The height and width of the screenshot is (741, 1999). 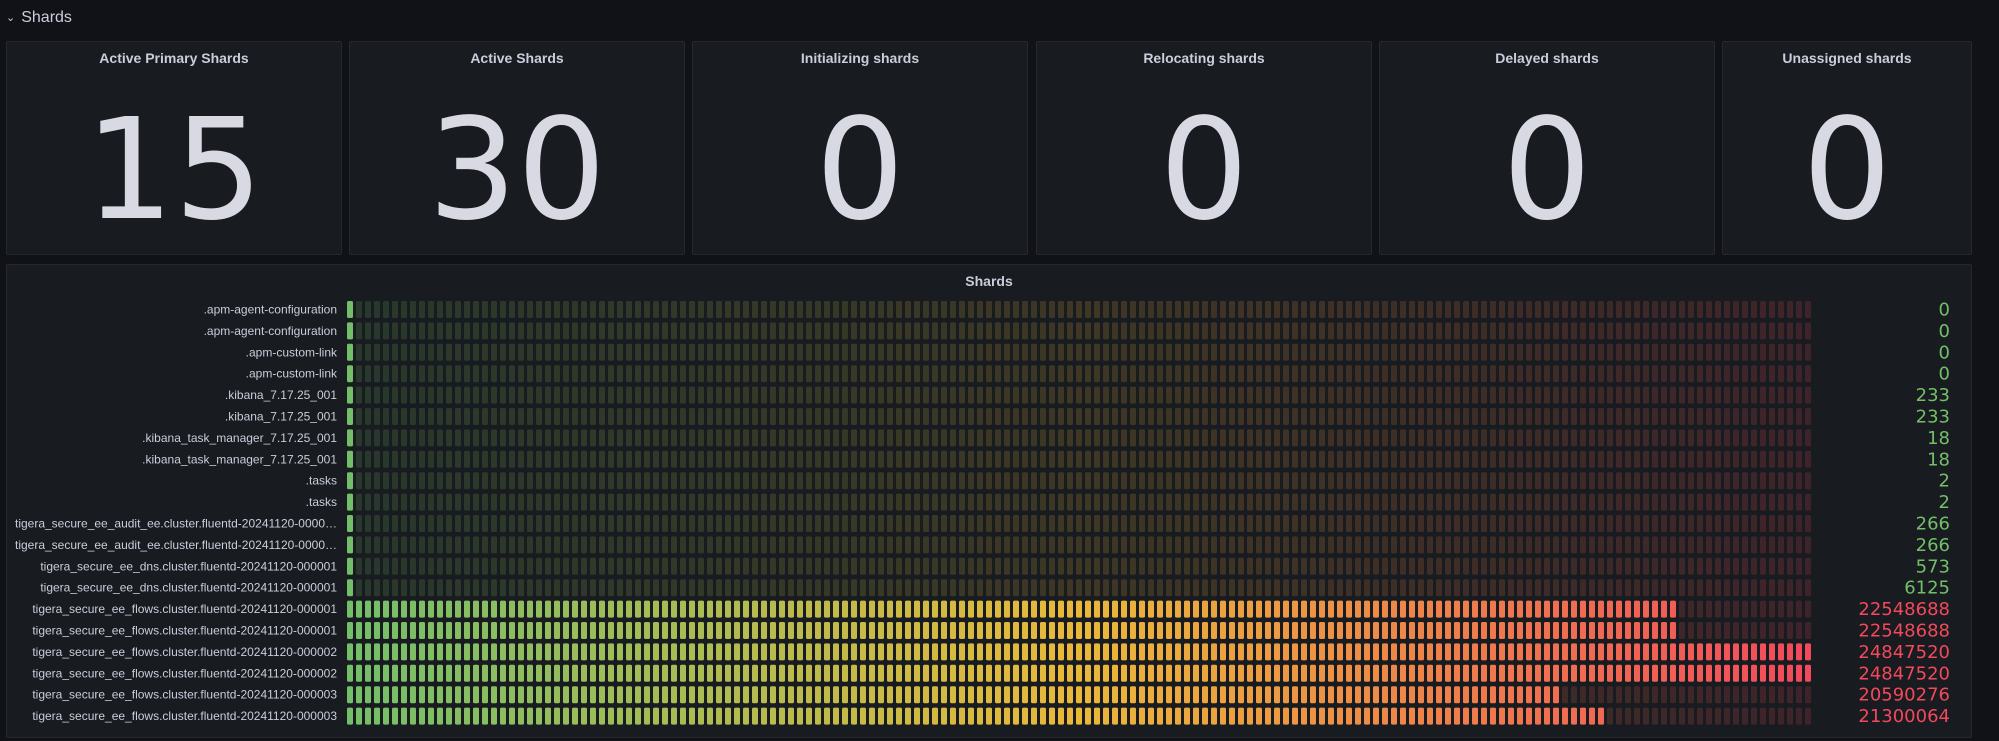 I want to click on row-header-shards: ⌄ Shards, so click(x=39, y=18).